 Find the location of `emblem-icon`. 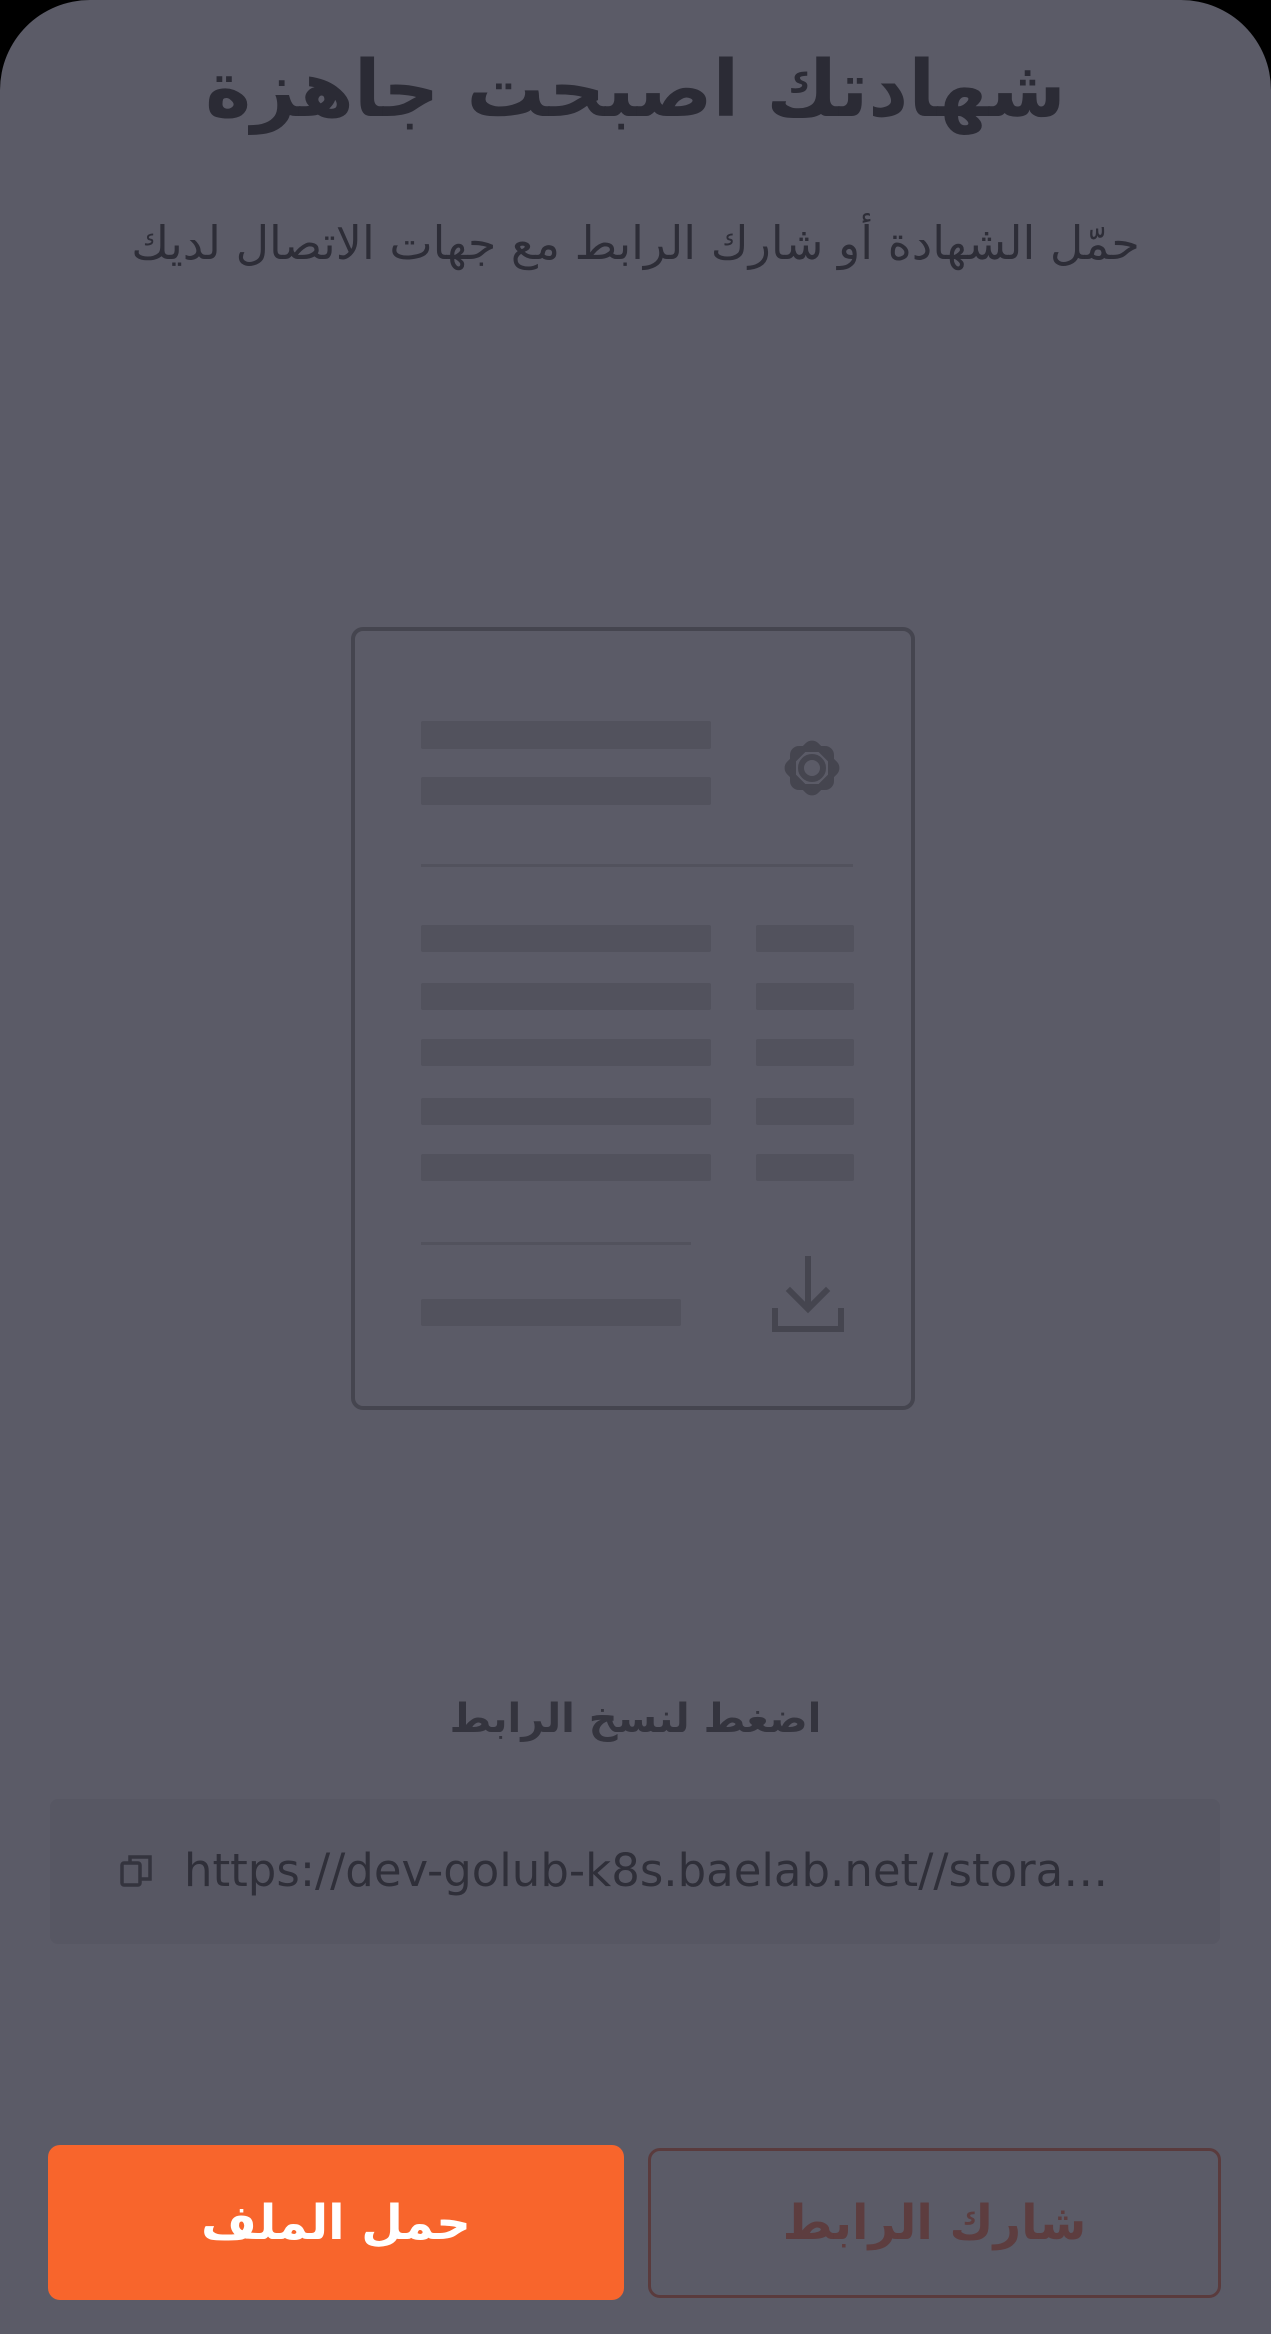

emblem-icon is located at coordinates (812, 768).